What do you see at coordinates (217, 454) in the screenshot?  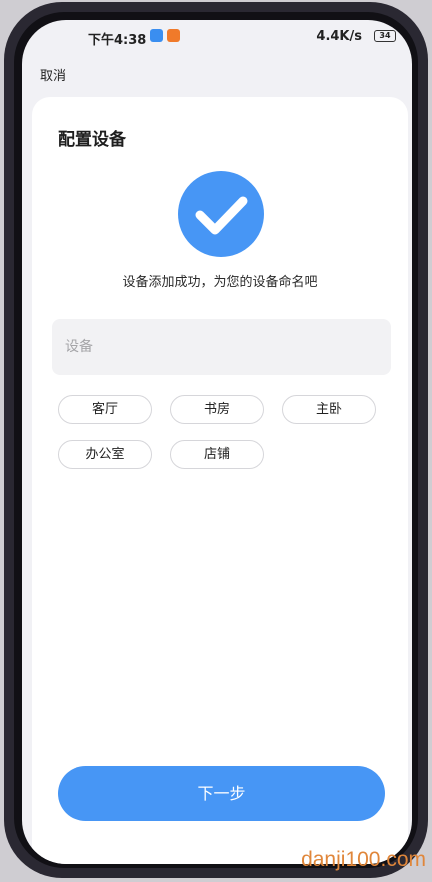 I see `suggestion-chip-shop: 店铺` at bounding box center [217, 454].